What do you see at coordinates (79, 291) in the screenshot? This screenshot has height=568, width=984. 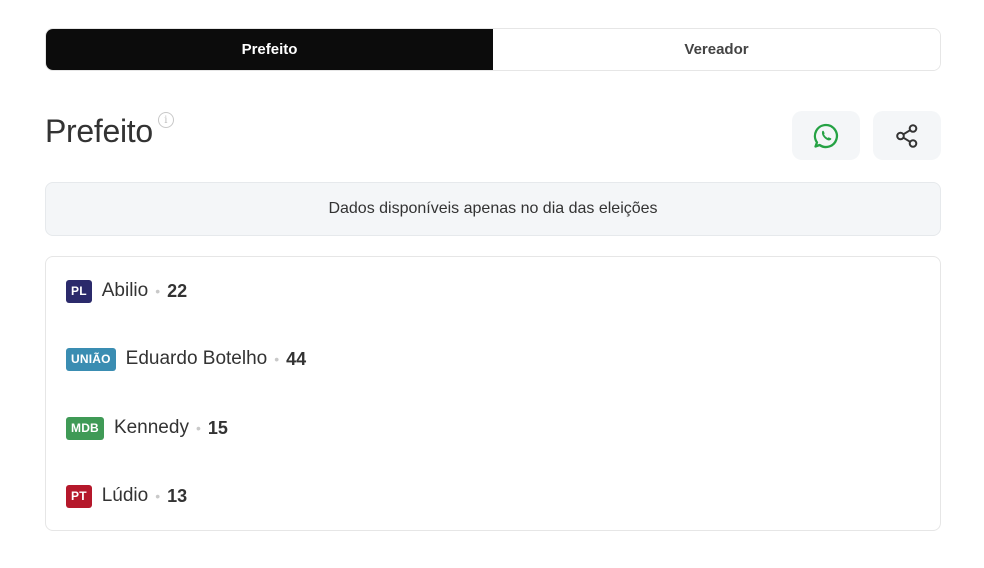 I see `party-badge: PL` at bounding box center [79, 291].